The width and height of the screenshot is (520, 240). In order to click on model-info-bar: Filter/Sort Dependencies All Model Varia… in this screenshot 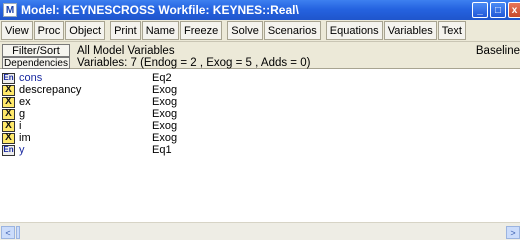, I will do `click(260, 55)`.